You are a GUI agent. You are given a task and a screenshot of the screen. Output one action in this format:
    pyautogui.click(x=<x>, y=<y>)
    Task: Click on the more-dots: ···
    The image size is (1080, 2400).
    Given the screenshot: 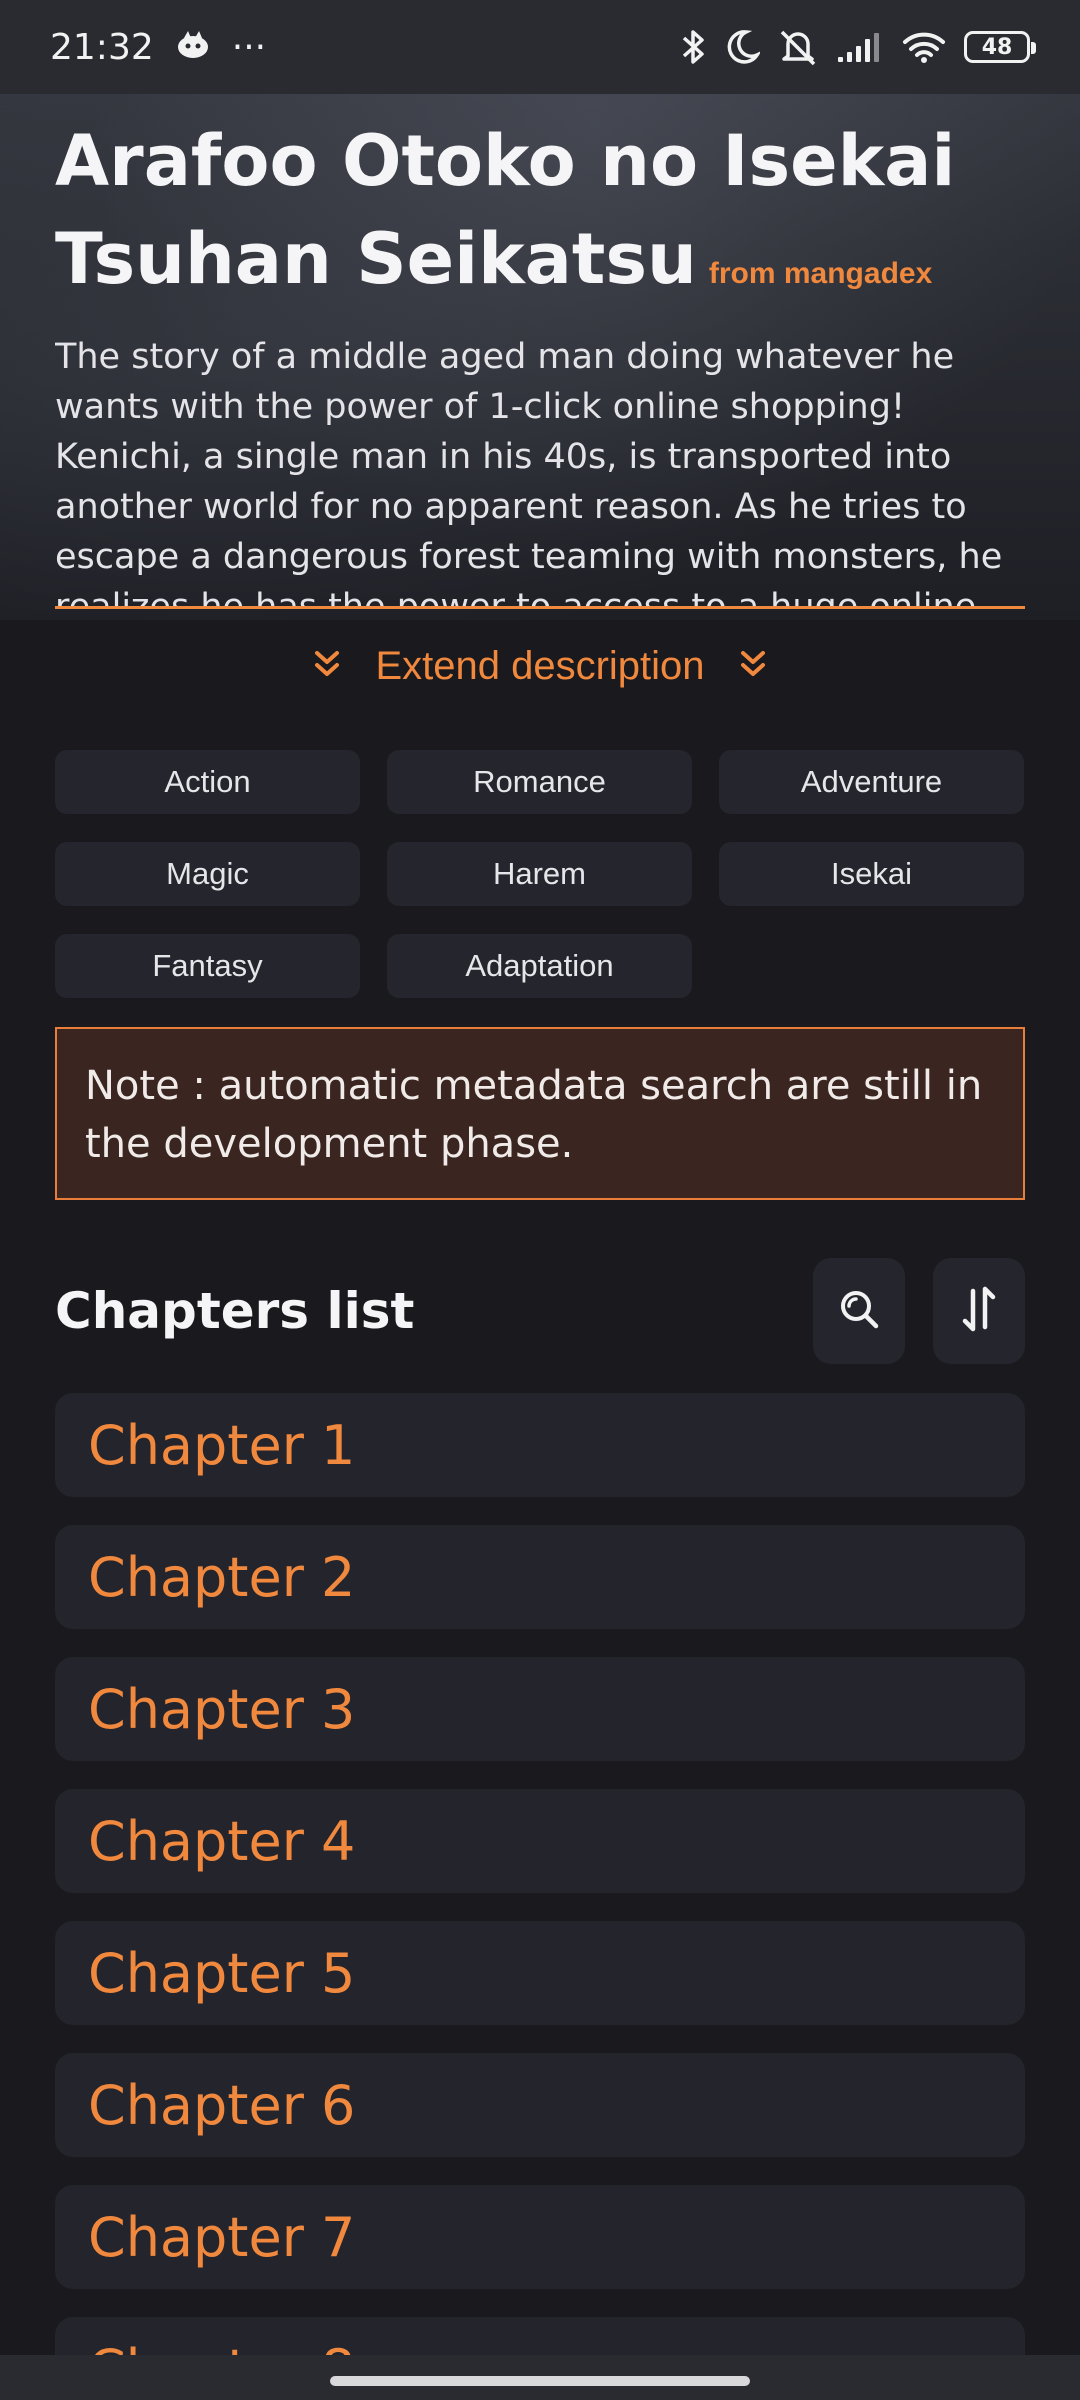 What is the action you would take?
    pyautogui.click(x=249, y=47)
    